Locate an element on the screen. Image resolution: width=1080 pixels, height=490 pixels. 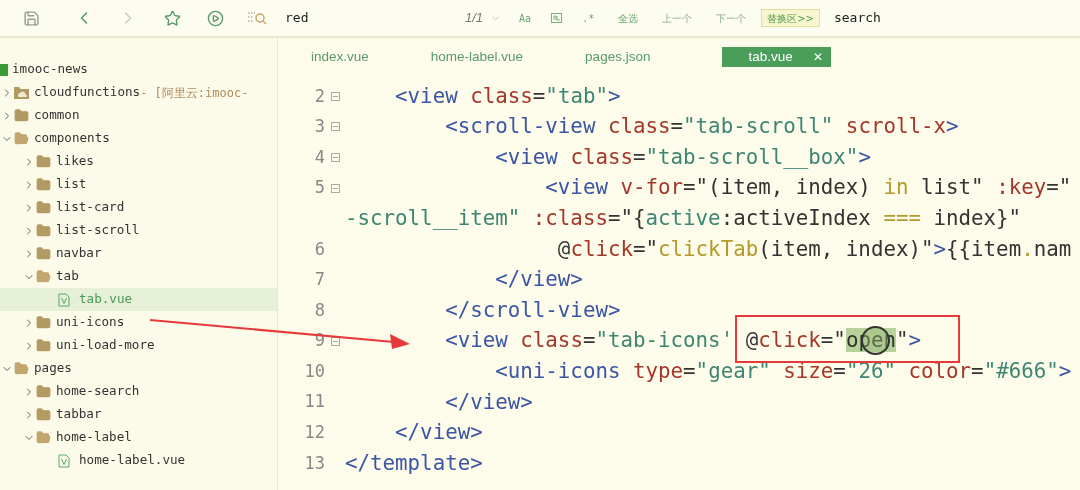
line-number: 7 is located at coordinates (319, 280).